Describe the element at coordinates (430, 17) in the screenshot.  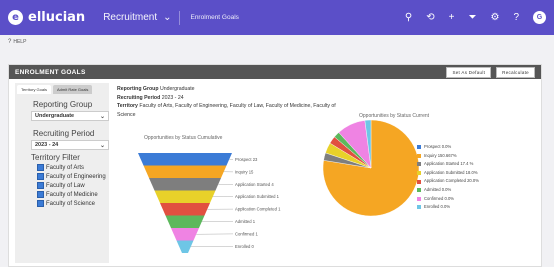
I see `history-icon: ⟲` at that location.